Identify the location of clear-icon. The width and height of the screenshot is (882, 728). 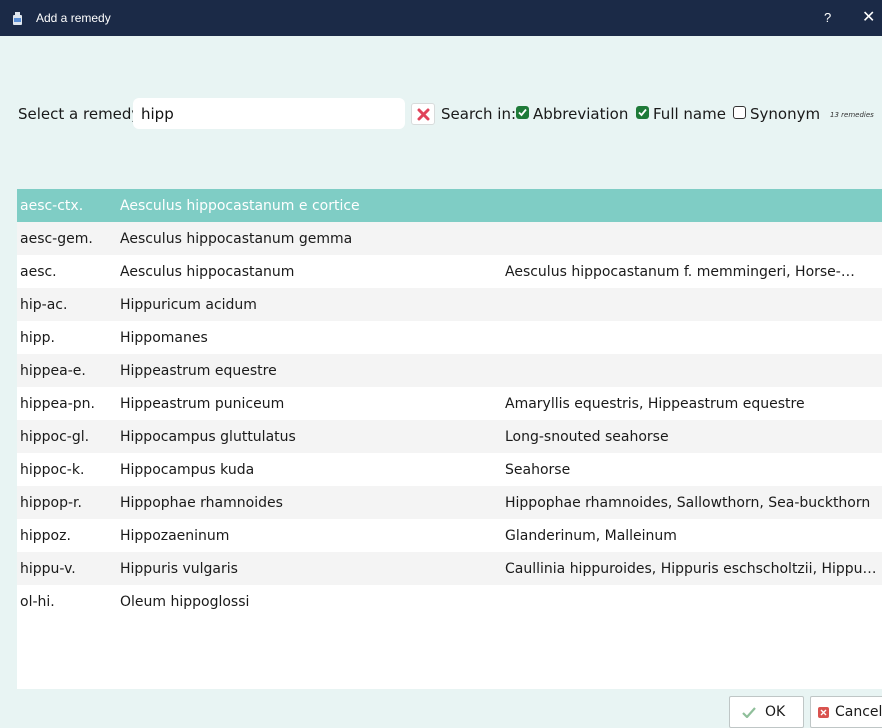
(423, 114).